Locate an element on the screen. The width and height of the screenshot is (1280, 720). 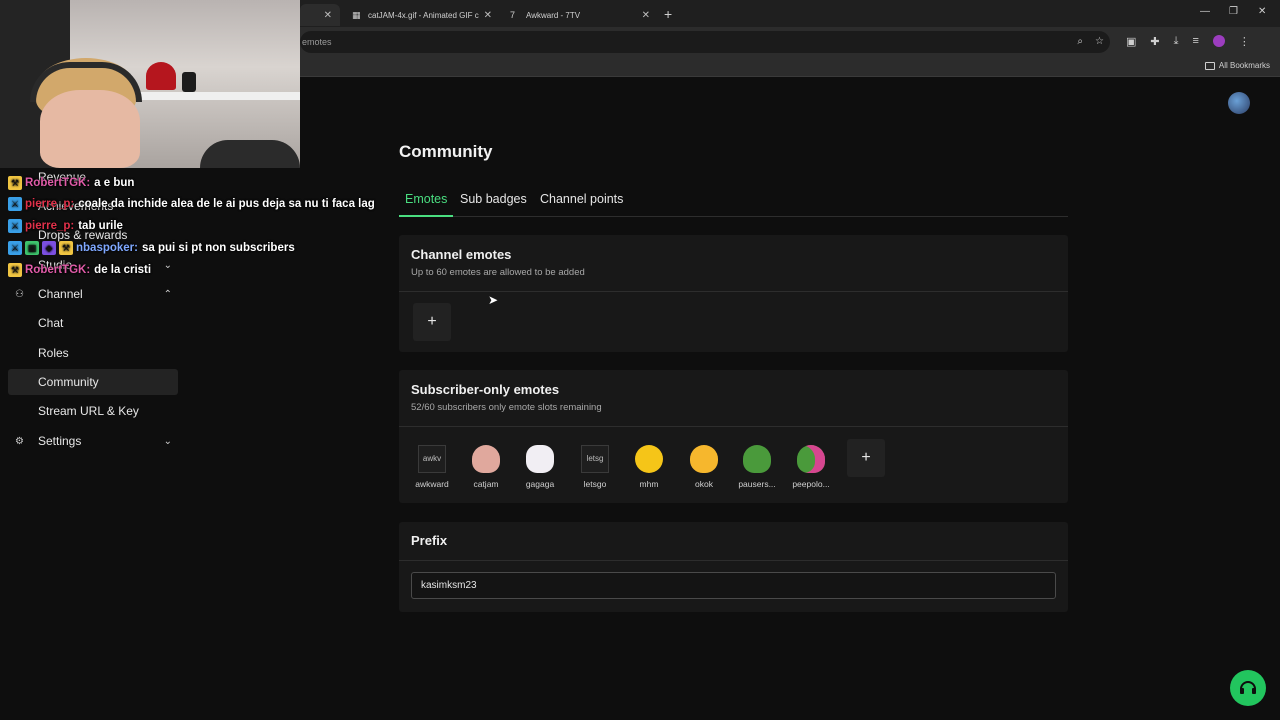
restore-icon: ❐ is located at coordinates (1233, 11).